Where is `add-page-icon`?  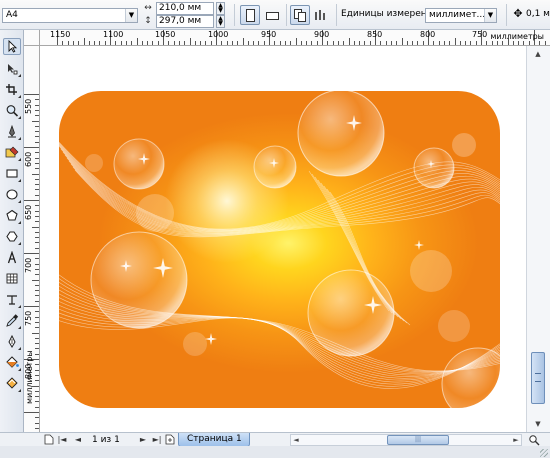
add-page-icon is located at coordinates (170, 439).